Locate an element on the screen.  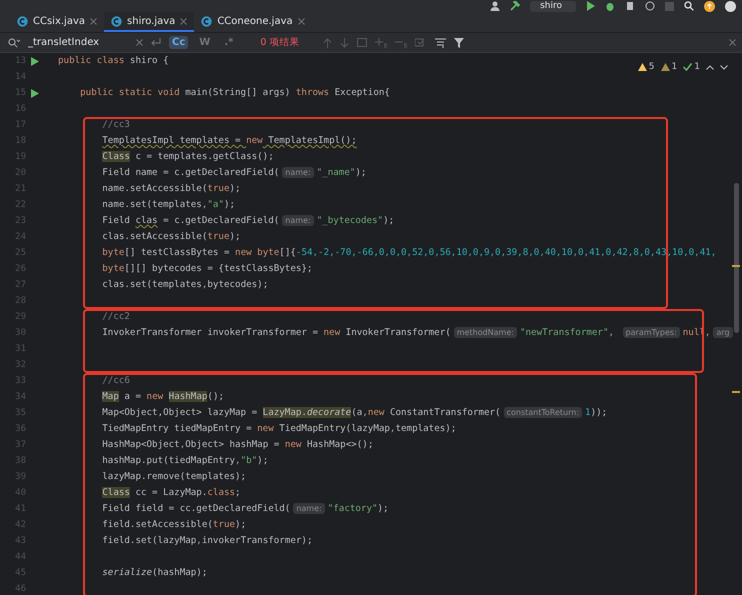
search-field: _transletIndex is located at coordinates (78, 42).